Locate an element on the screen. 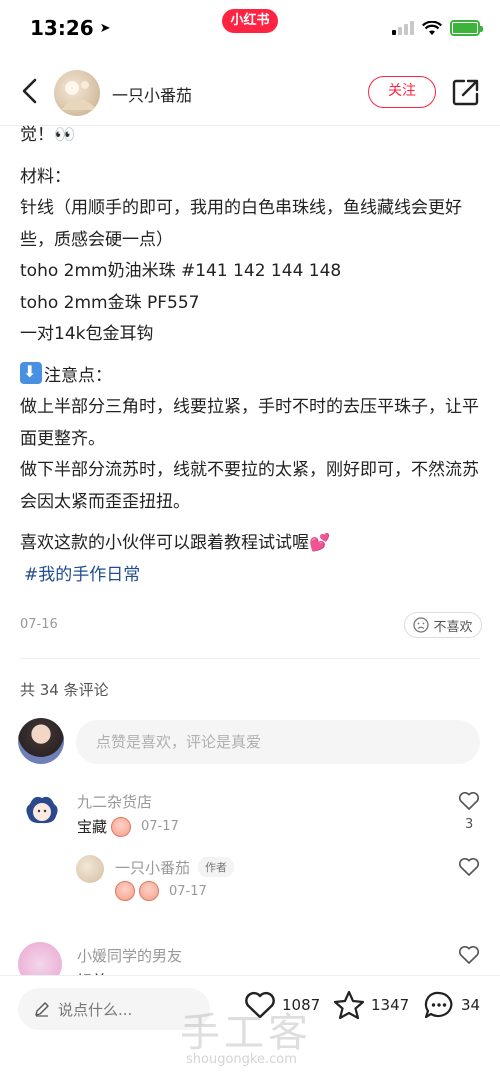 This screenshot has width=500, height=1082. status-bar: 13:26 ➤ 小红书 is located at coordinates (250, 29).